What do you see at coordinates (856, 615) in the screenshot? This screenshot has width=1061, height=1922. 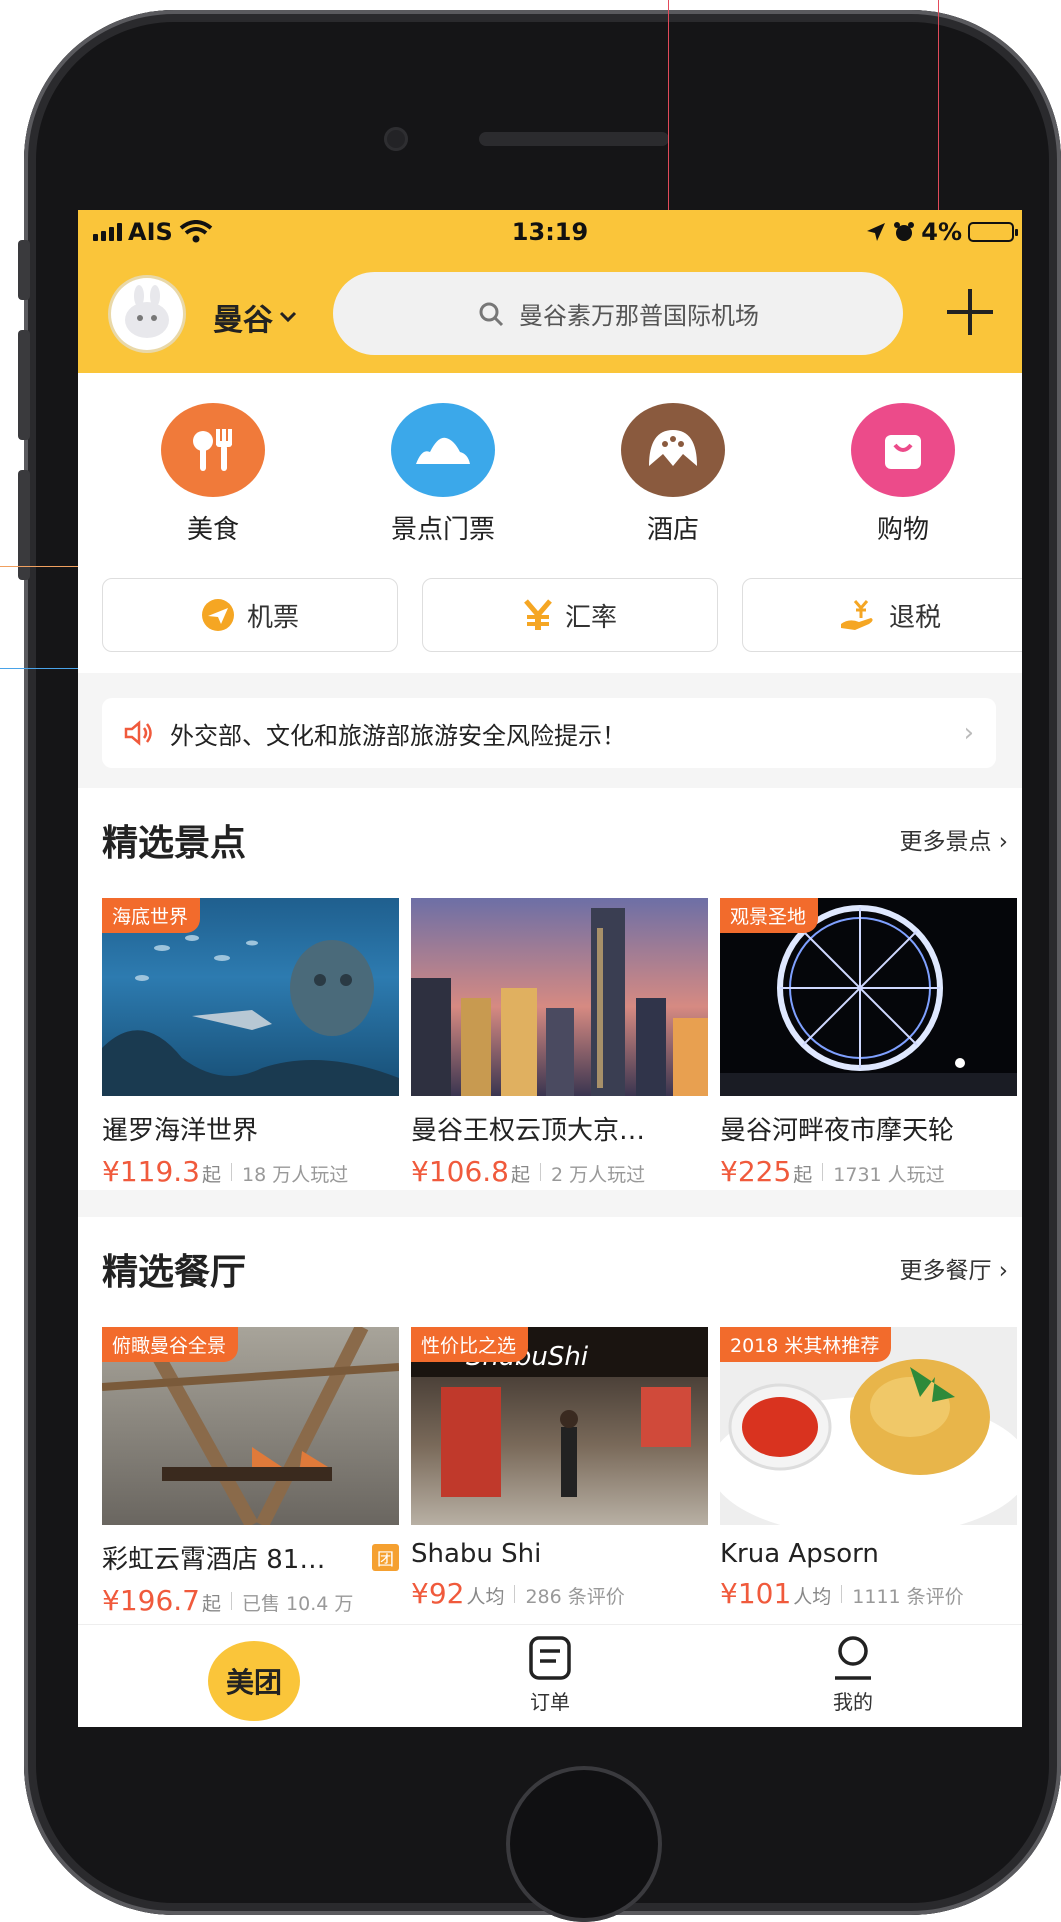 I see `tax-refund-icon` at bounding box center [856, 615].